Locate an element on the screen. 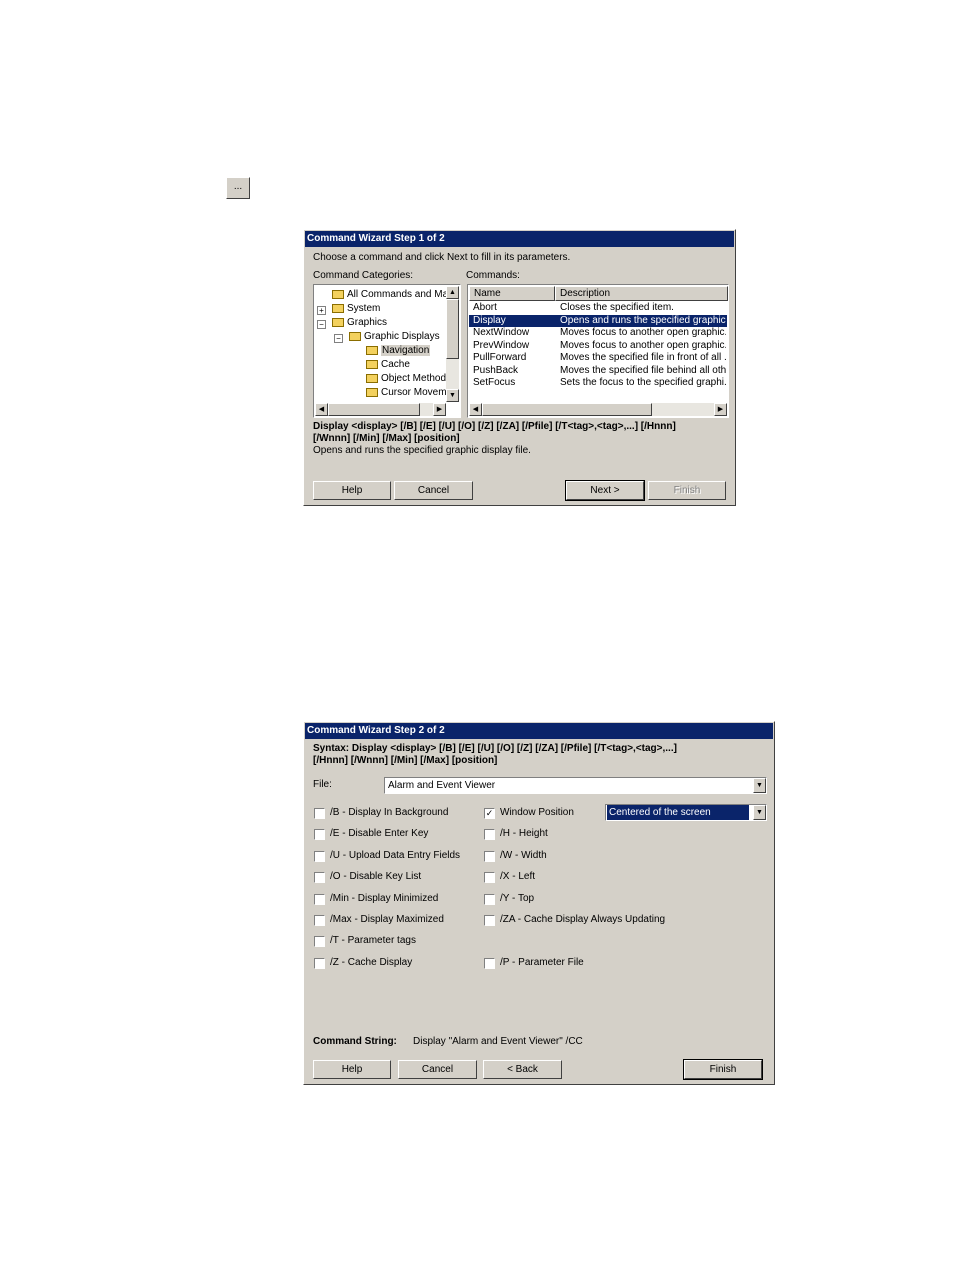 The image size is (954, 1272). command-name: Display is located at coordinates (489, 320).